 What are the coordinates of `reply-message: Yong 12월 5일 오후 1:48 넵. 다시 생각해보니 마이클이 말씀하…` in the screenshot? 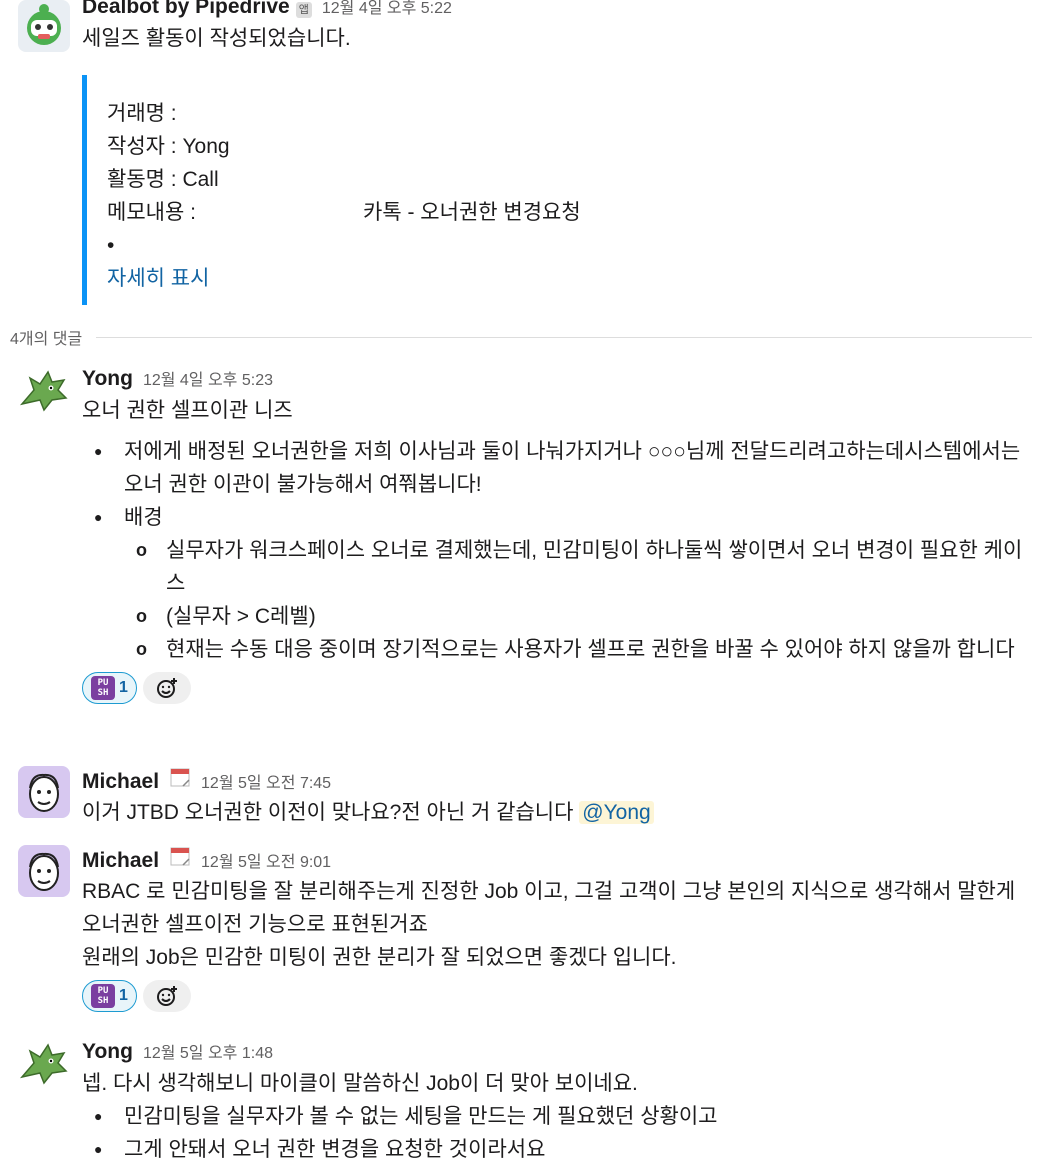 It's located at (526, 1101).